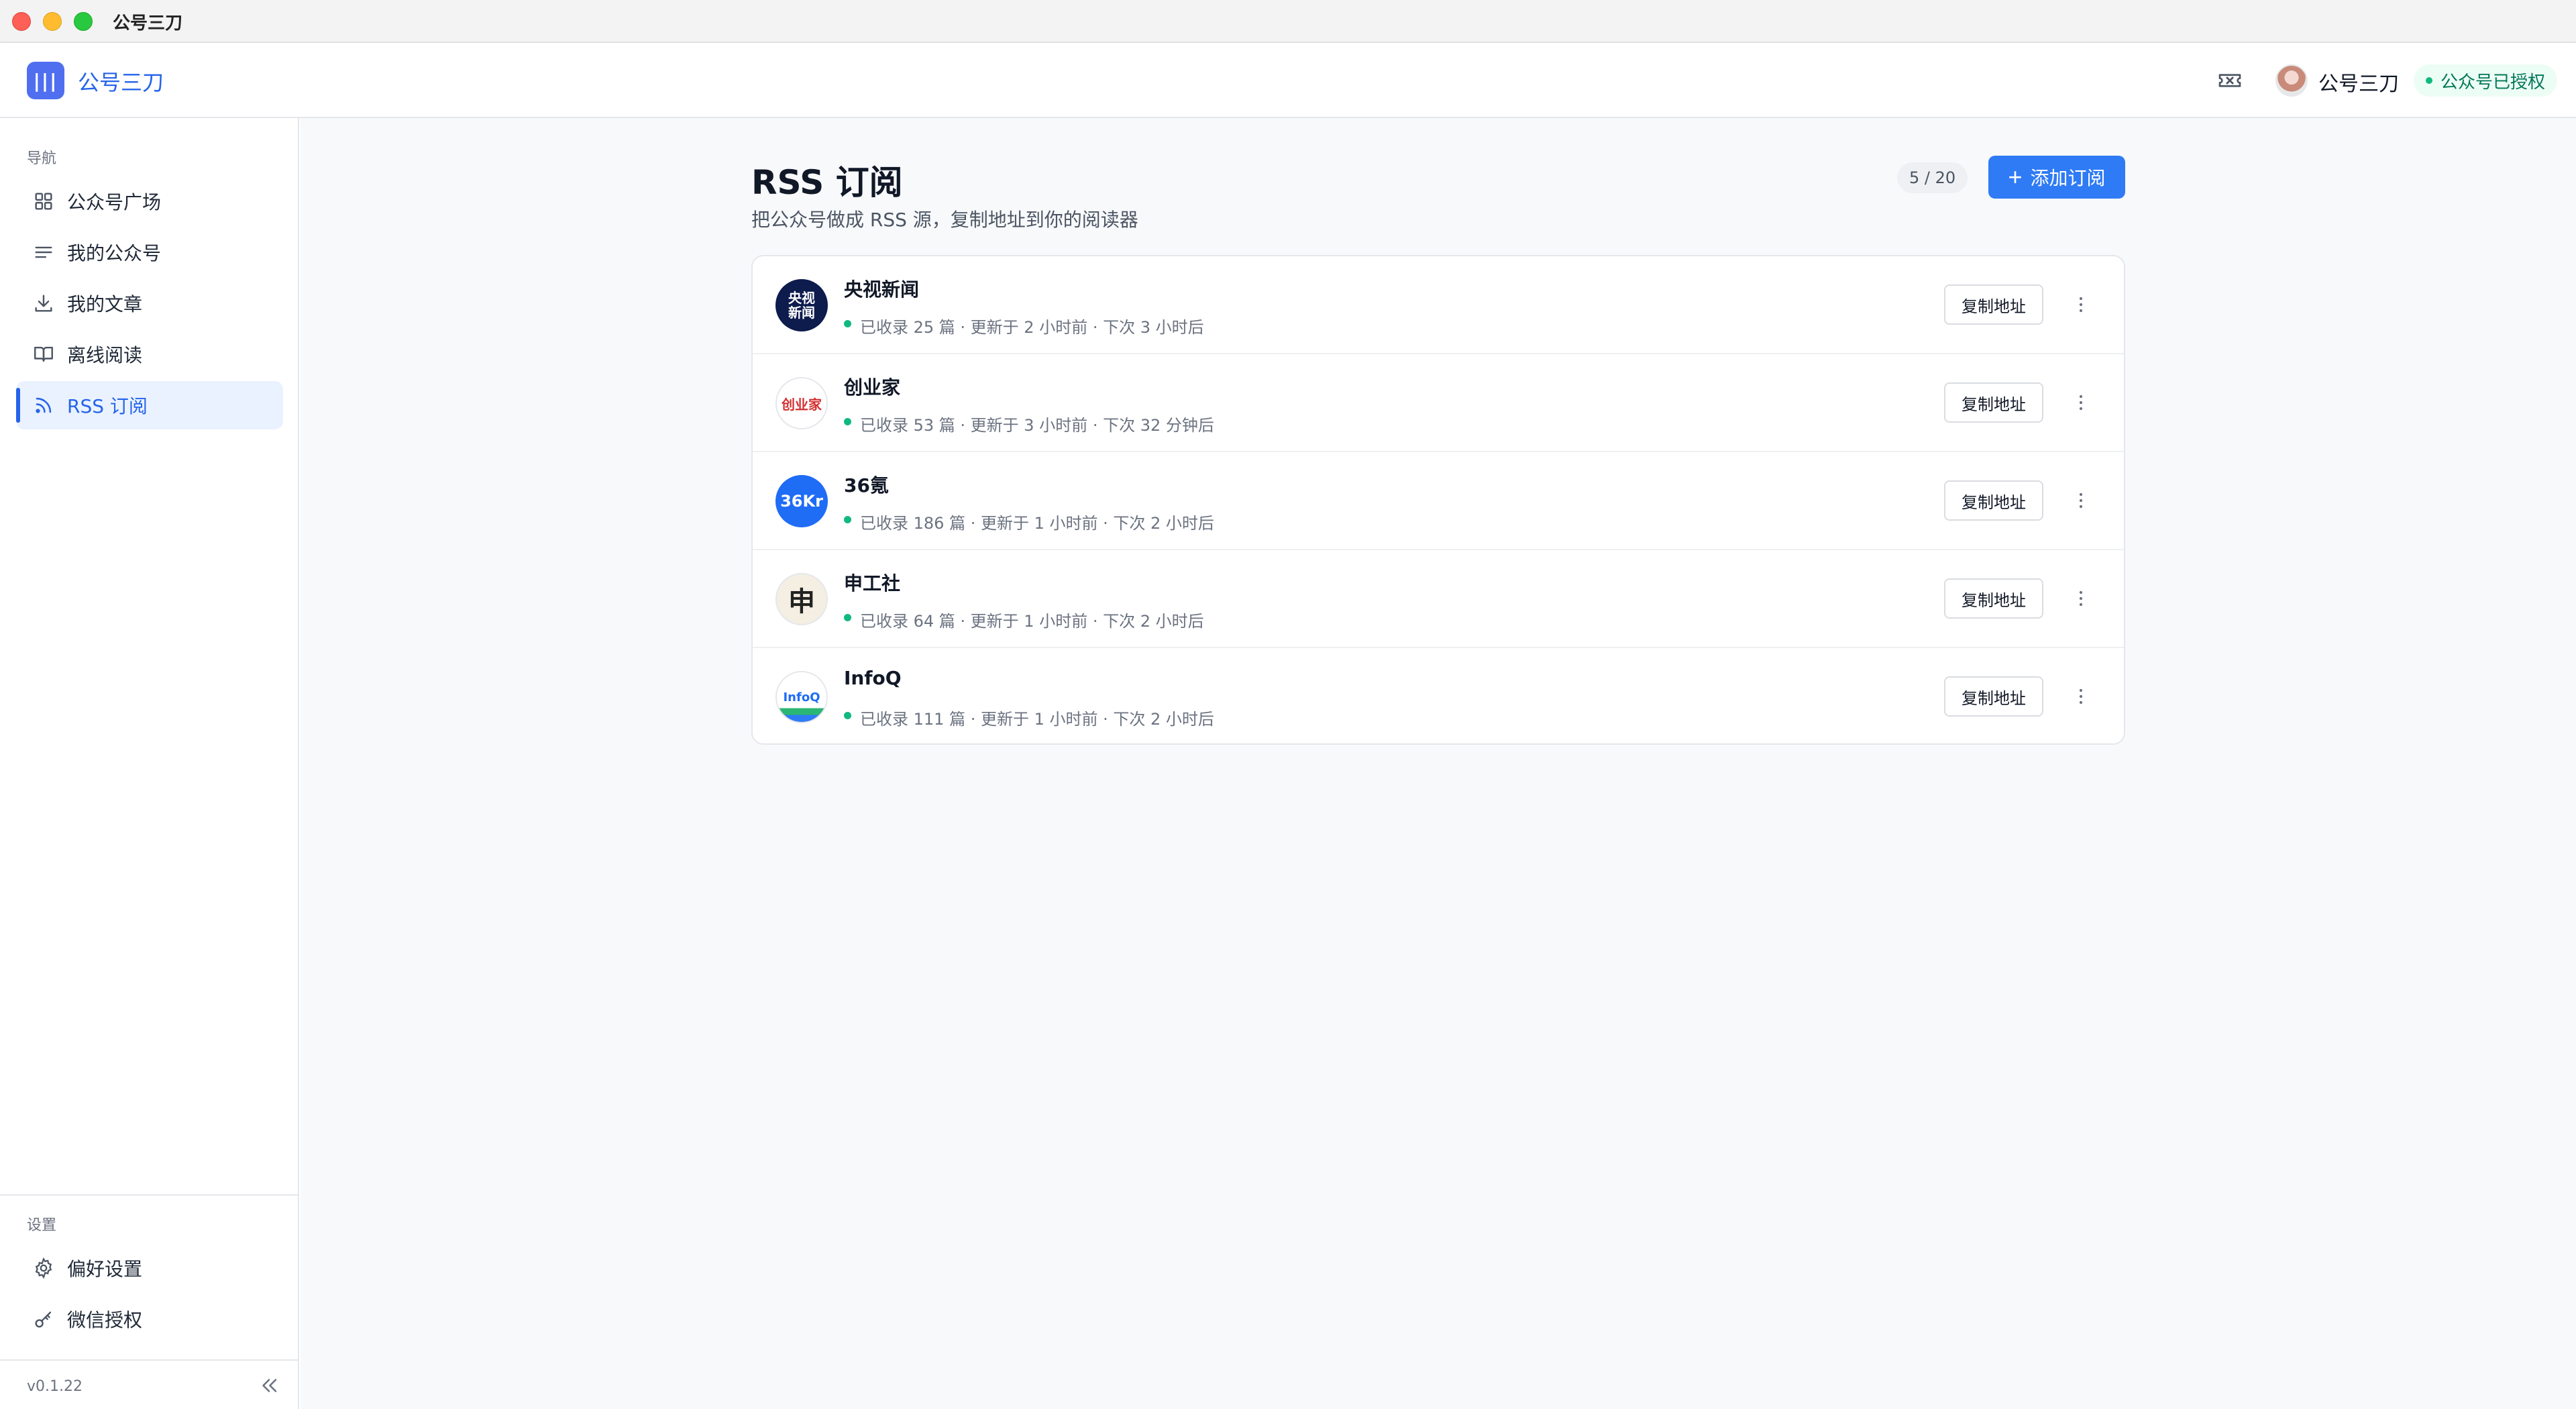 This screenshot has height=1409, width=2576. Describe the element at coordinates (2291, 80) in the screenshot. I see `user-avatar` at that location.